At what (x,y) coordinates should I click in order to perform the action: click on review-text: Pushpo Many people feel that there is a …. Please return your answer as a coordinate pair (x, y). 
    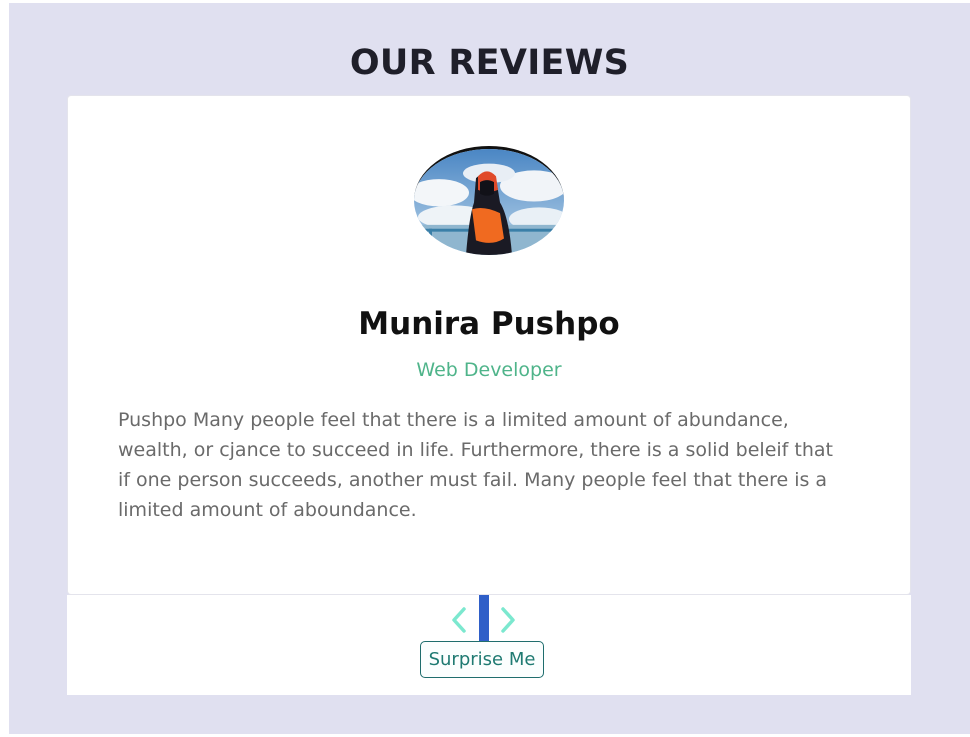
    Looking at the image, I should click on (475, 465).